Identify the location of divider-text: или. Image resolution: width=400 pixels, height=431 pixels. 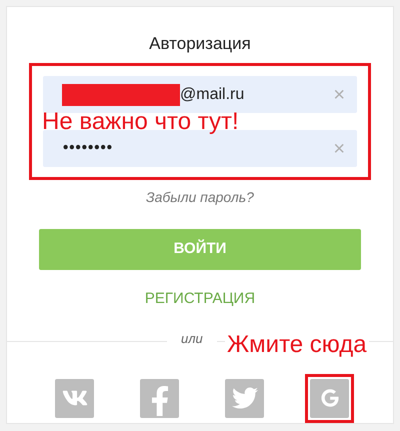
(192, 339).